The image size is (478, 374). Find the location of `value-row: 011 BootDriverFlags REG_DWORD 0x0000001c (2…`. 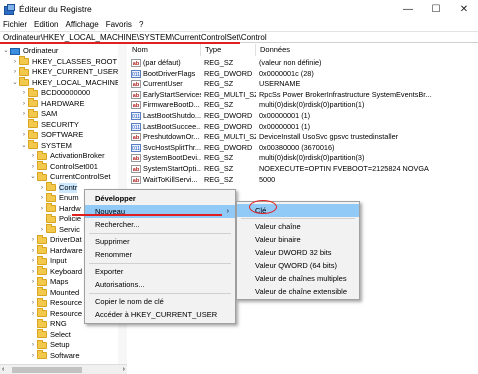

value-row: 011 BootDriverFlags REG_DWORD 0x0000001c (2… is located at coordinates (302, 74).